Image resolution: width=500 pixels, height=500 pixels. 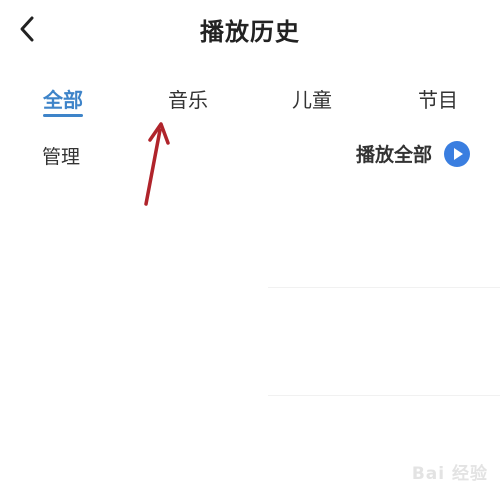 I want to click on manage-button: 管理, so click(x=61, y=155).